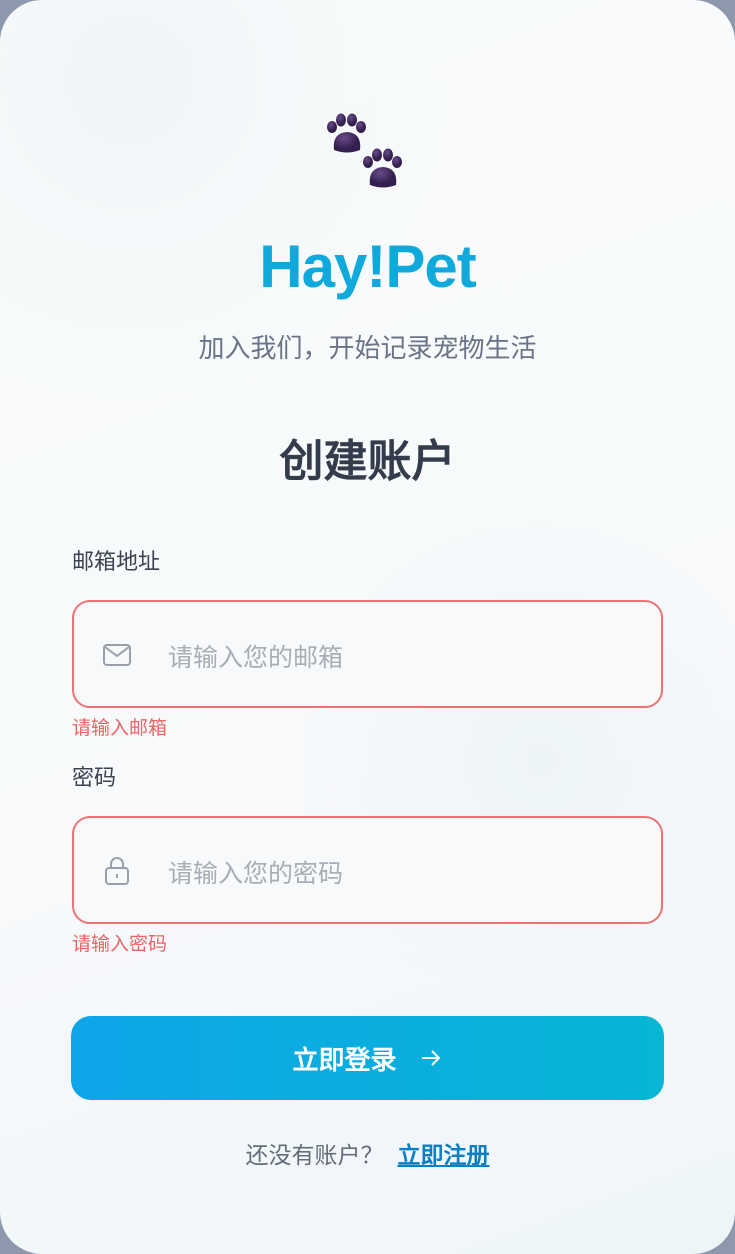  What do you see at coordinates (367, 461) in the screenshot?
I see `page-title: 创建账户` at bounding box center [367, 461].